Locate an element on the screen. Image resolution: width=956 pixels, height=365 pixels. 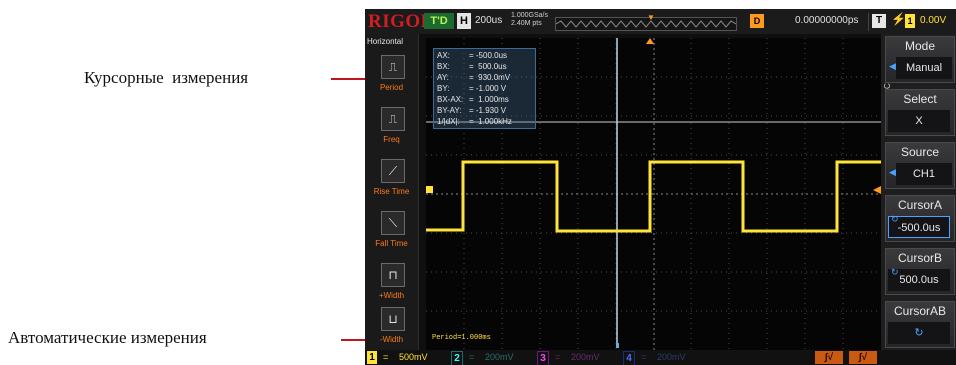
trigger-level-value: 0.00V is located at coordinates (933, 20).